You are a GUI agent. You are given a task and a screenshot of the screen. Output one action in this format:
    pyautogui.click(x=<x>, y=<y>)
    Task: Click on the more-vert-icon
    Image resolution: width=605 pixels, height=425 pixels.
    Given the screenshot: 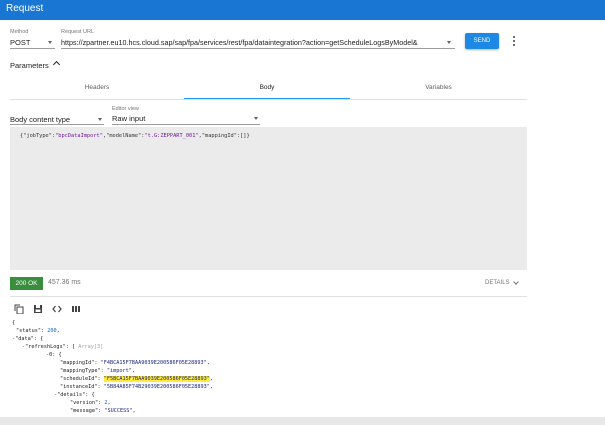 What is the action you would take?
    pyautogui.click(x=514, y=41)
    